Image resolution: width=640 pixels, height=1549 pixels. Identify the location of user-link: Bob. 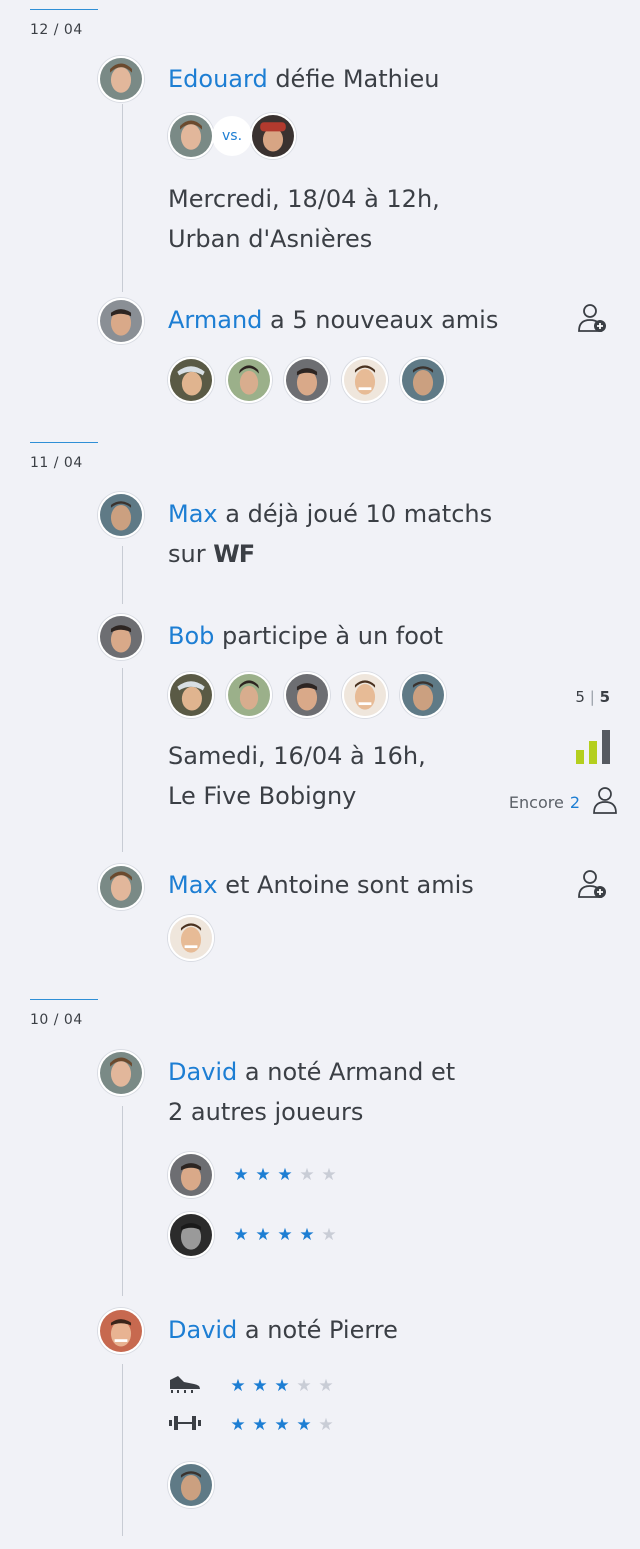
(191, 636).